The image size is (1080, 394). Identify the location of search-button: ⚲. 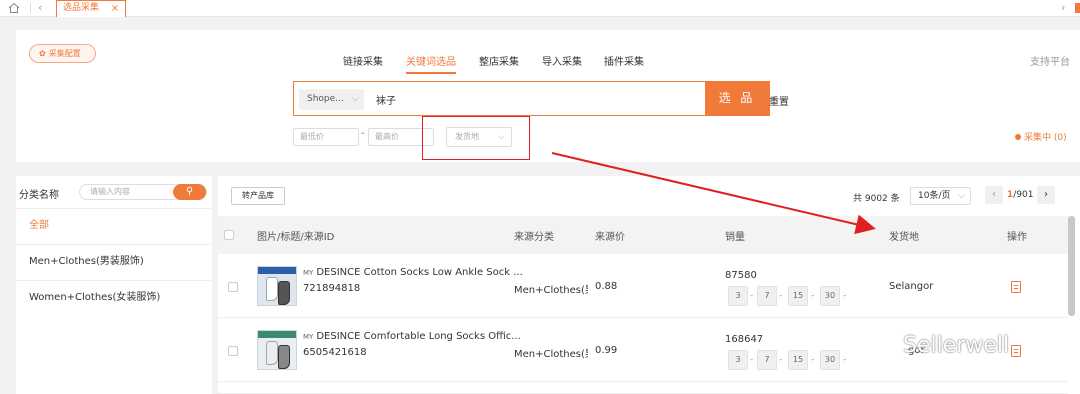
(189, 192).